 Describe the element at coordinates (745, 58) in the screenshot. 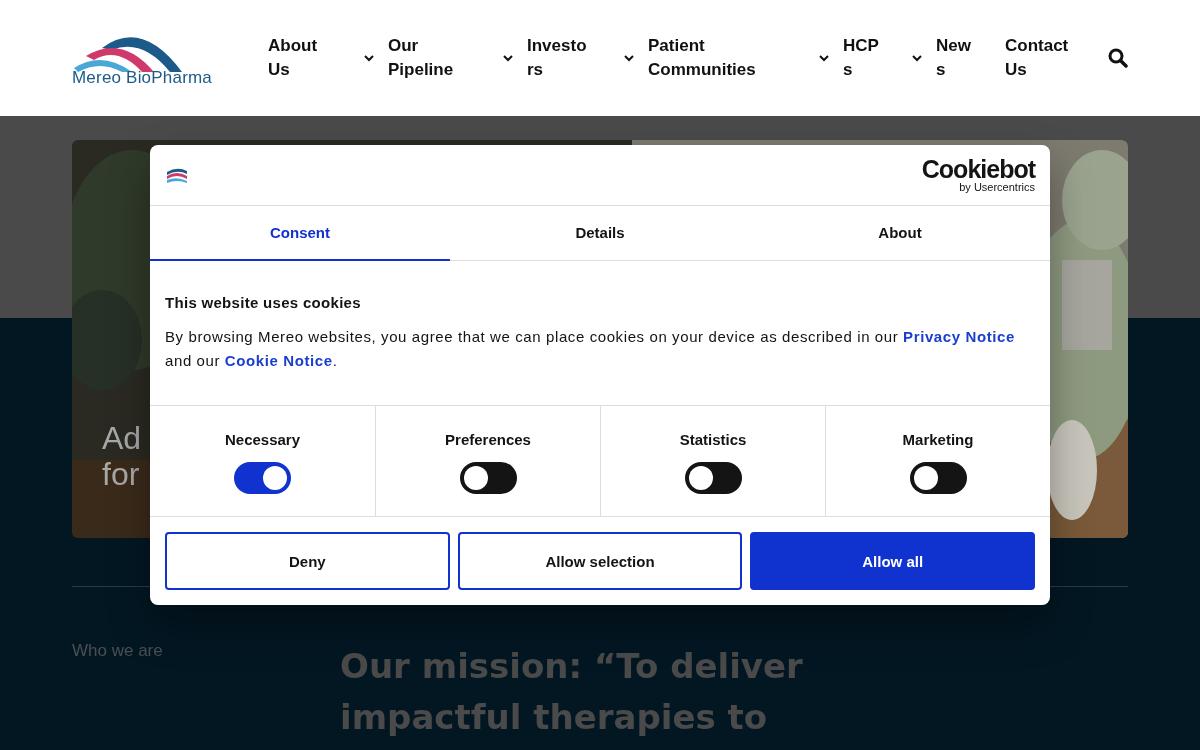

I see `nav-item: Patient Communities` at that location.